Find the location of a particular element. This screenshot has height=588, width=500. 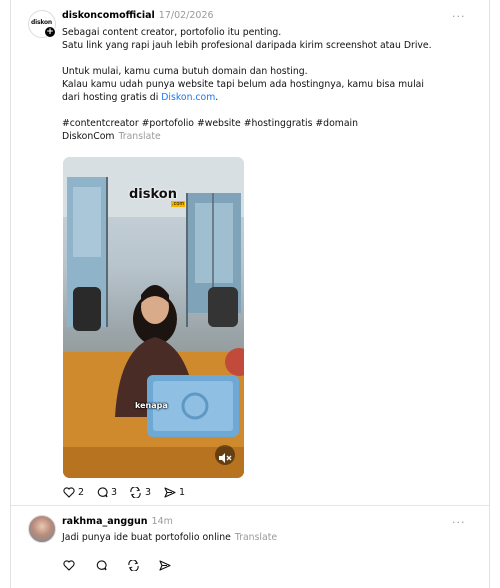

reply-avatar is located at coordinates (42, 529).